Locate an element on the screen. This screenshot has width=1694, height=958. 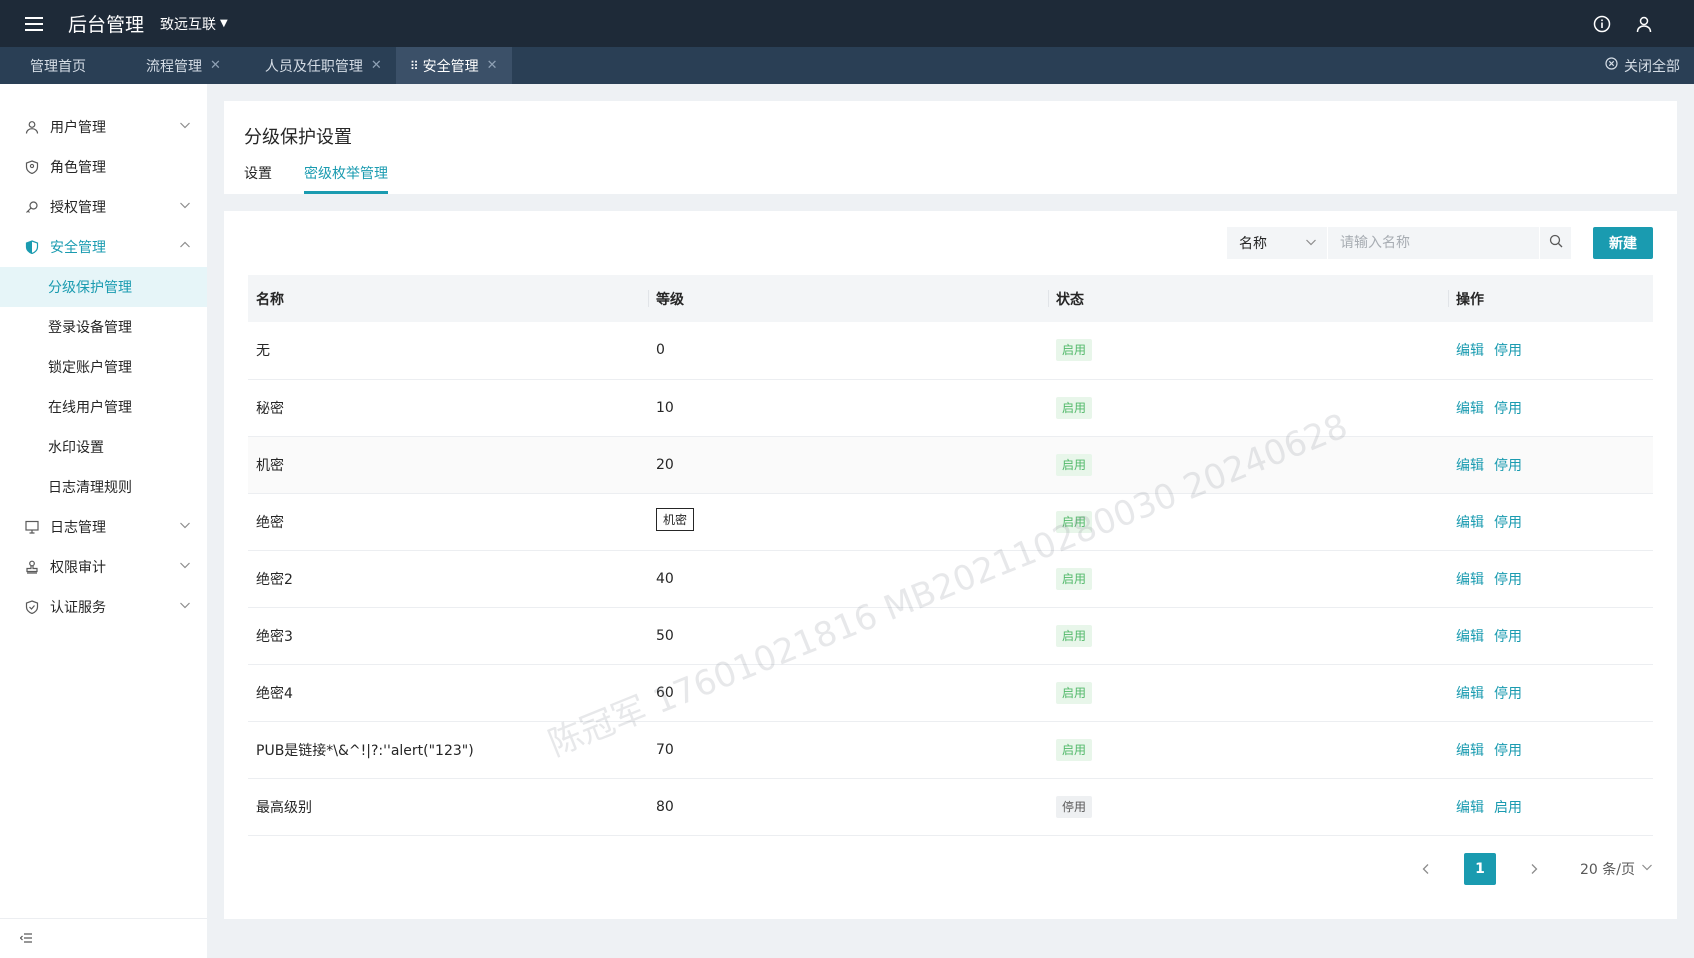
cell-level: 0 is located at coordinates (848, 351).